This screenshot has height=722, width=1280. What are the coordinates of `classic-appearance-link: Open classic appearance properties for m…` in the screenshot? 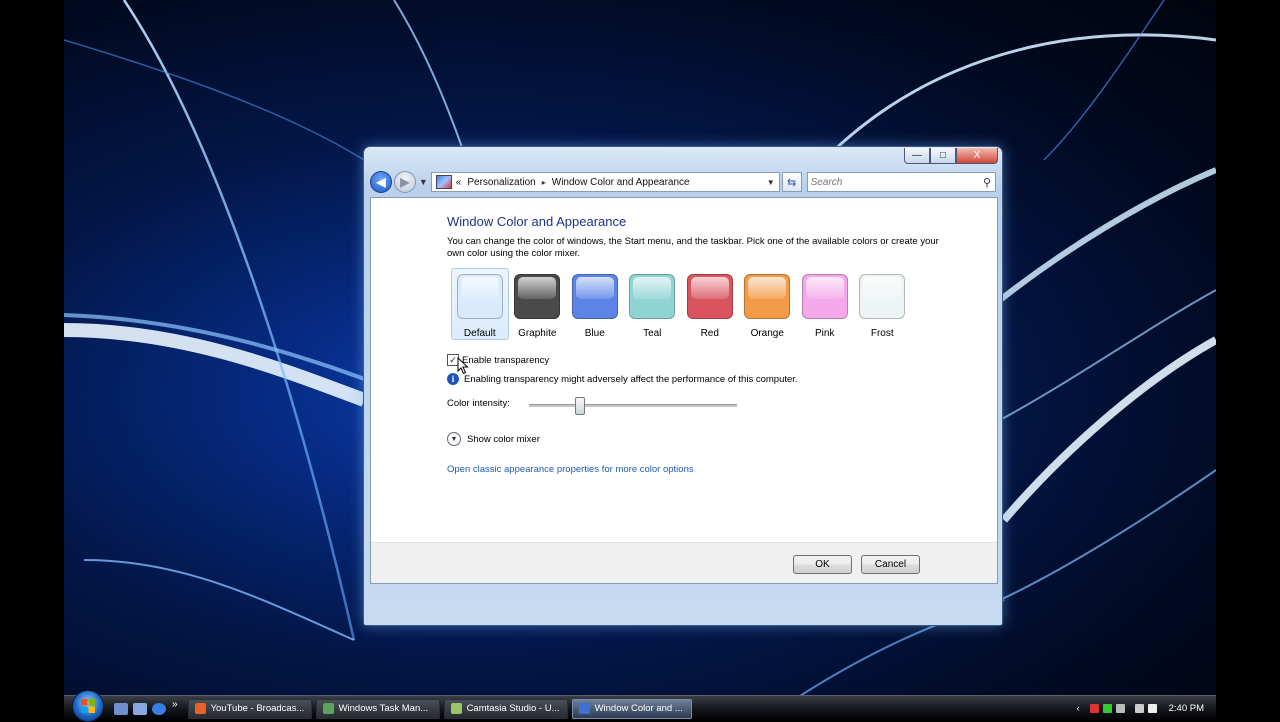 It's located at (570, 469).